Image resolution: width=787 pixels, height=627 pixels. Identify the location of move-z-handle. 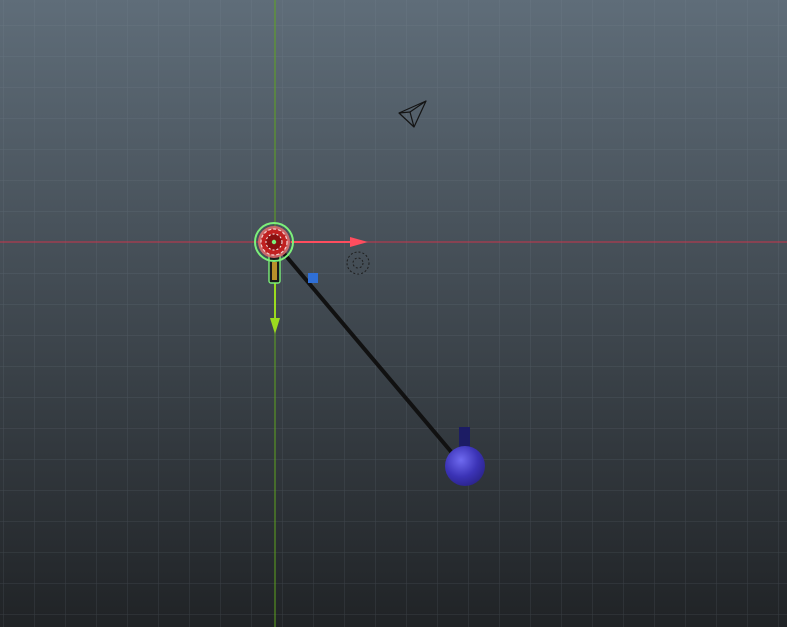
(313, 278).